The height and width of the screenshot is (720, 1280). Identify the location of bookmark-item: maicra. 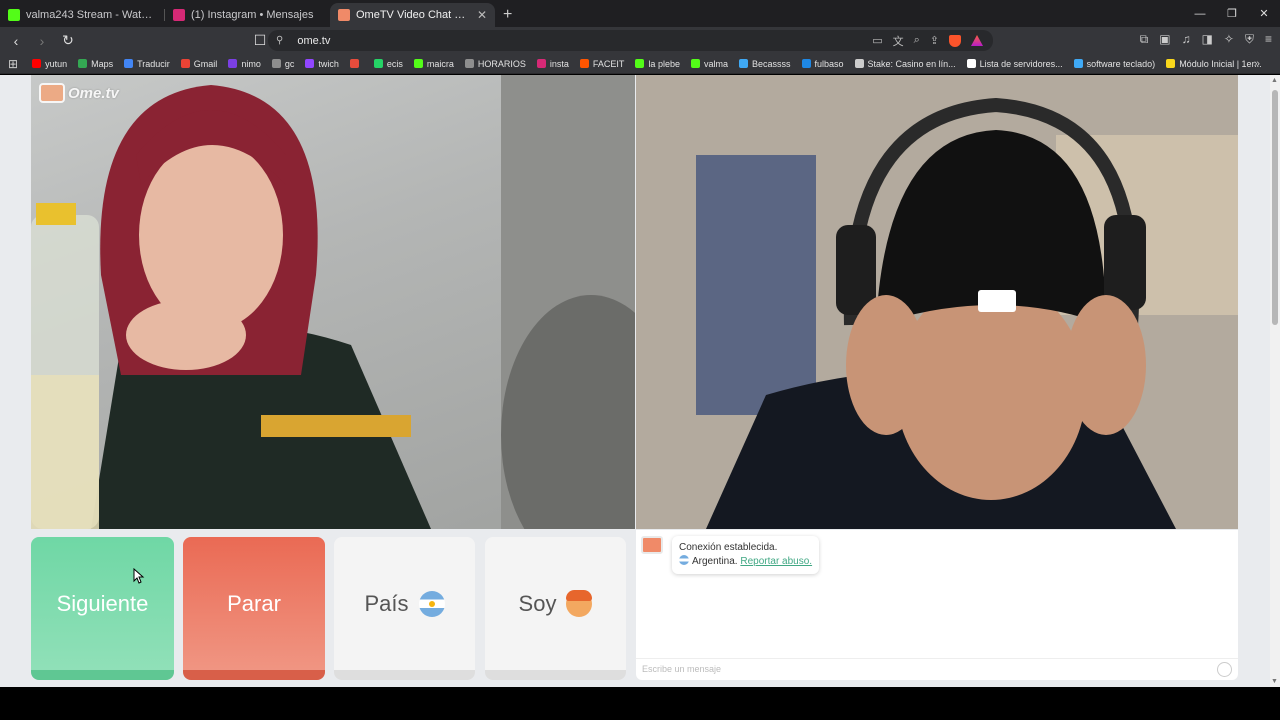
(433, 63).